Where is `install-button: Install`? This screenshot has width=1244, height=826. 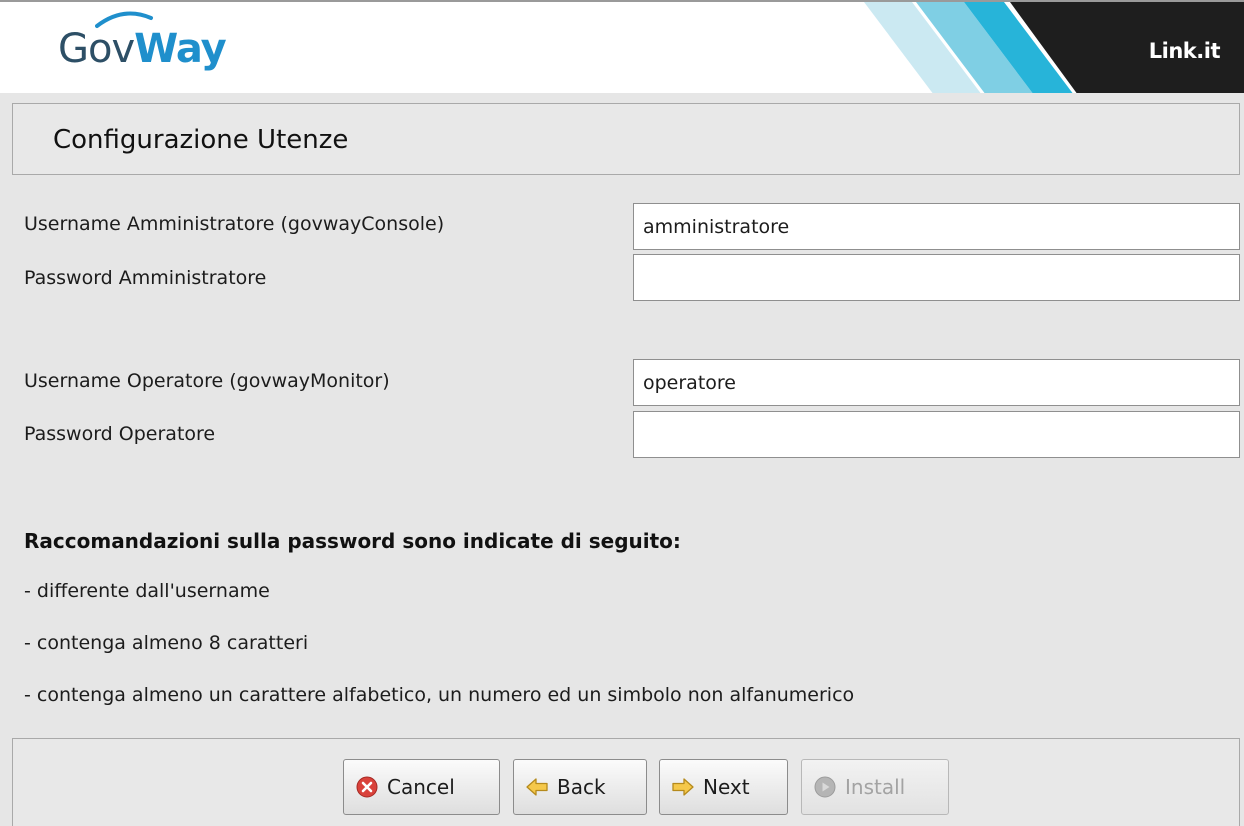
install-button: Install is located at coordinates (875, 787).